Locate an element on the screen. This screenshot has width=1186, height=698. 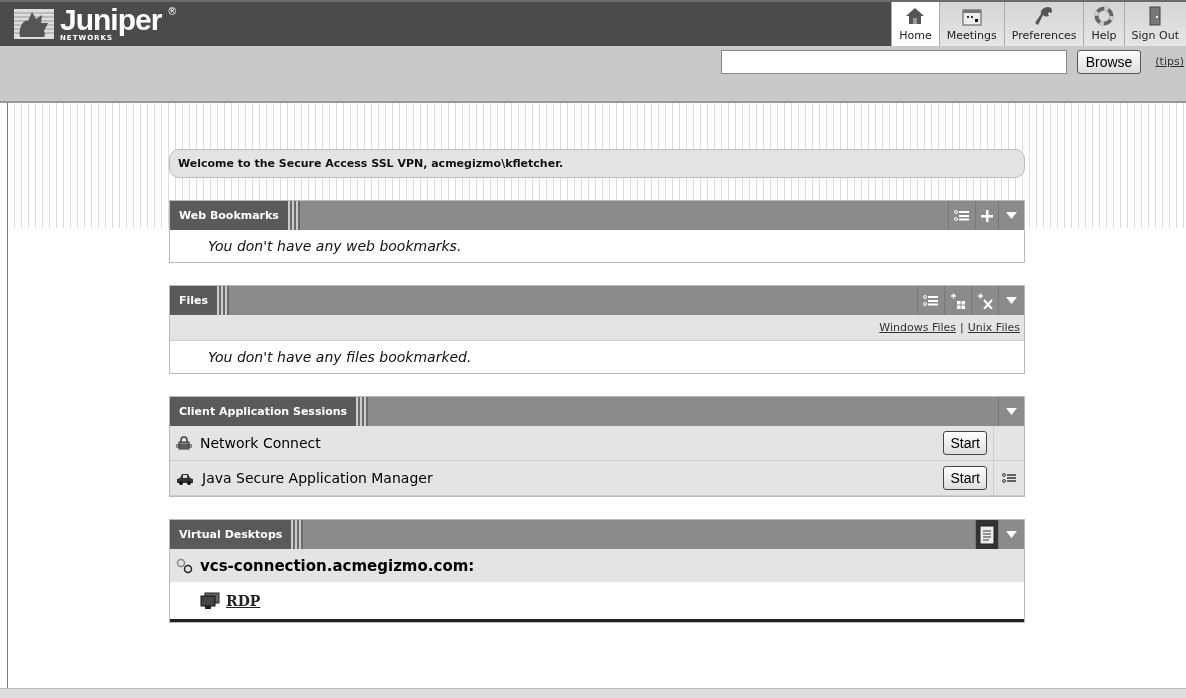
host-name: vcs-connection.acmegizmo.com: is located at coordinates (337, 565).